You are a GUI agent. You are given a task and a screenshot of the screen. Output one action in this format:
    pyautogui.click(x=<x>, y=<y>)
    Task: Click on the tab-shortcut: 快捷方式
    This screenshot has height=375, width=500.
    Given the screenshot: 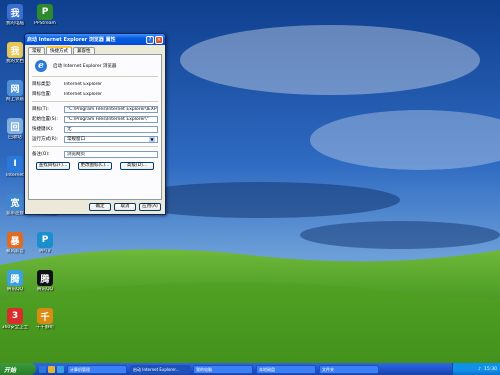 What is the action you would take?
    pyautogui.click(x=59, y=50)
    